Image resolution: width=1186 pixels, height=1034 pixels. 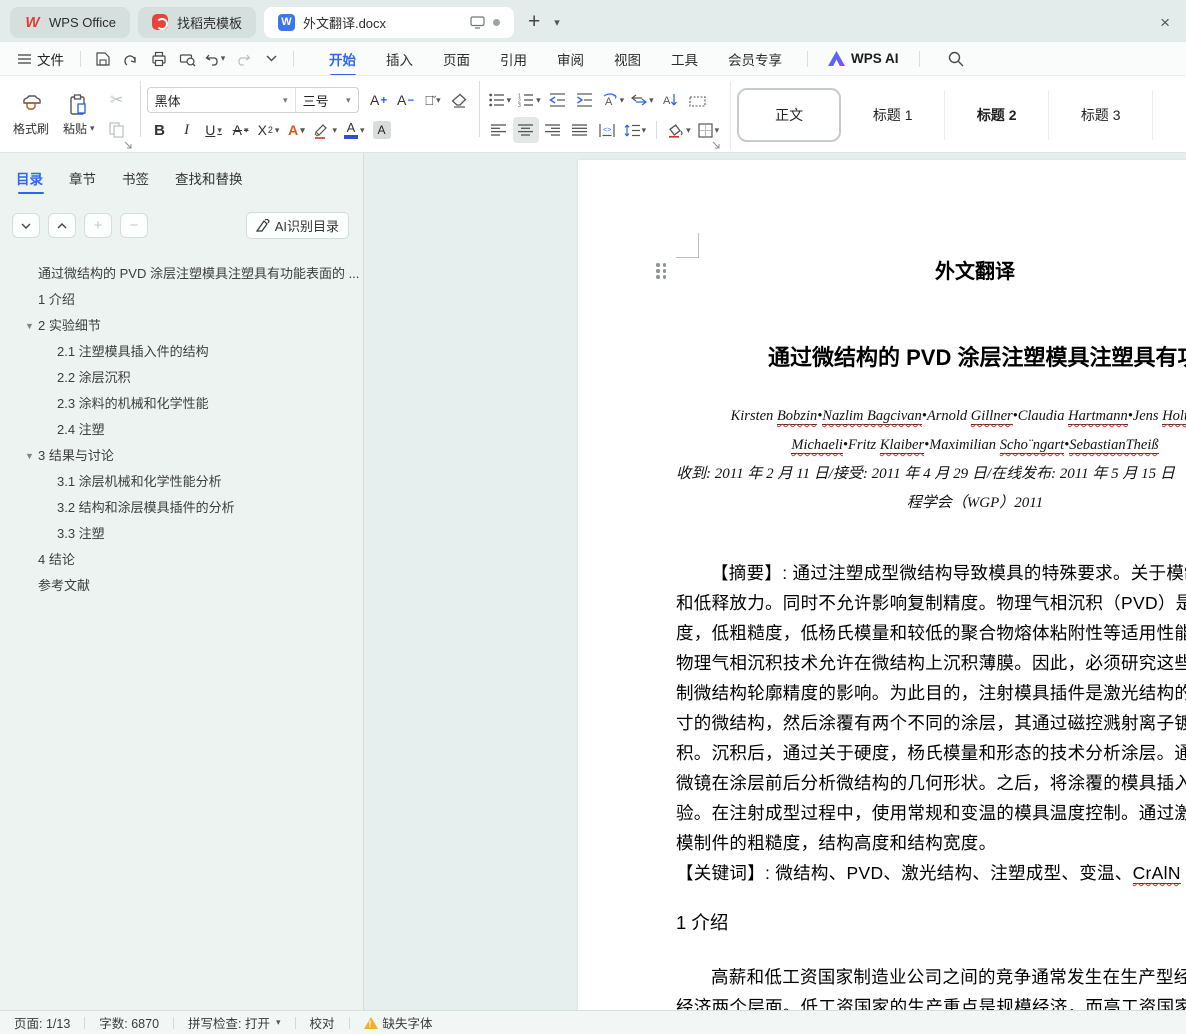 What do you see at coordinates (529, 100) in the screenshot?
I see `numbered-list-button: 1 2 3 ▾` at bounding box center [529, 100].